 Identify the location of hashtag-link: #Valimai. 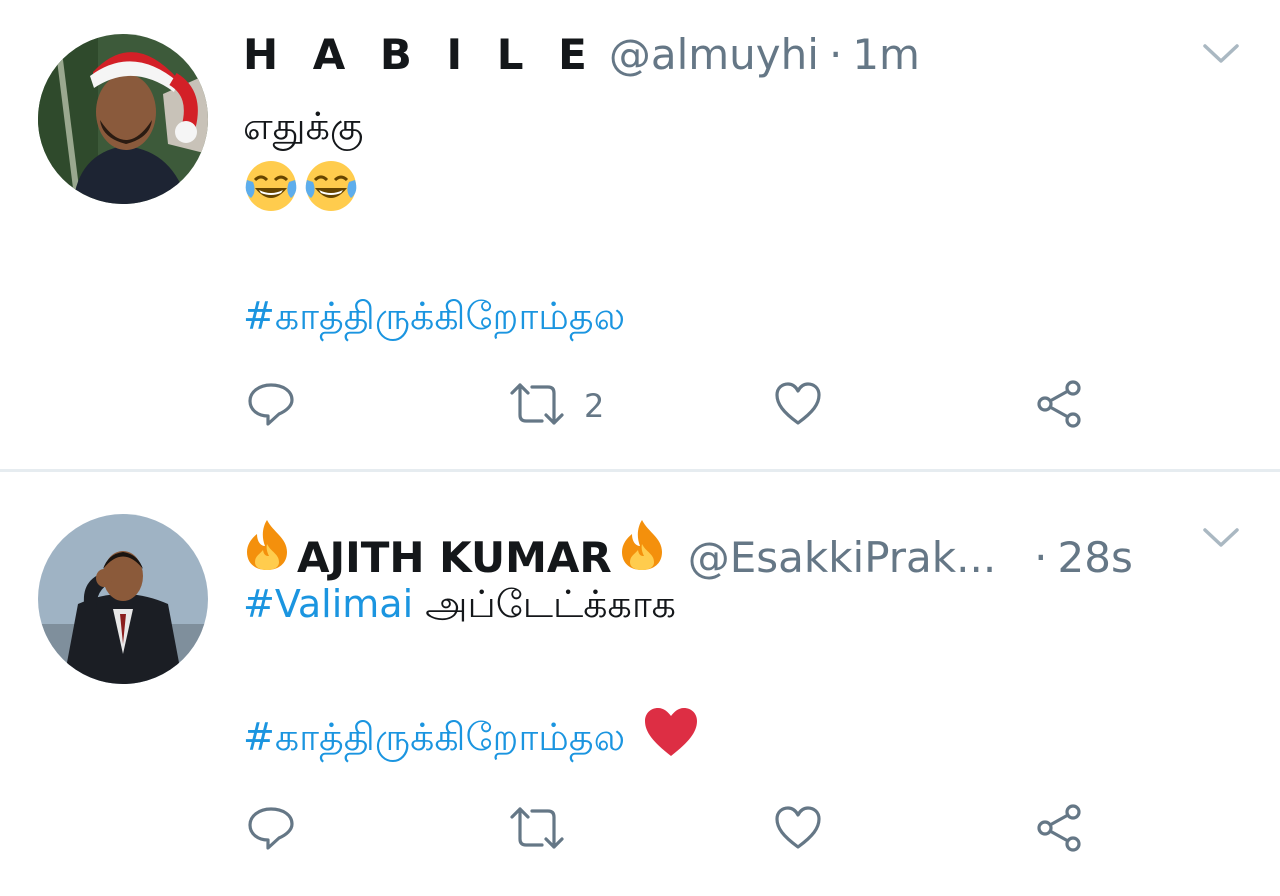
(328, 604).